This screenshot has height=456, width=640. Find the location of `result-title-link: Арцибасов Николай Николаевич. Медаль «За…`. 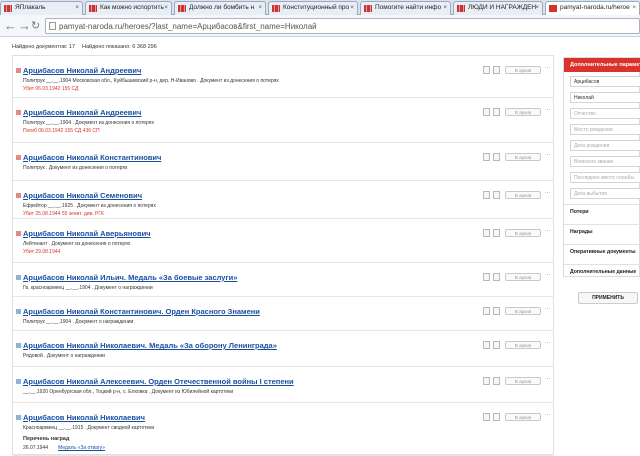

result-title-link: Арцибасов Николай Николаевич. Медаль «За… is located at coordinates (150, 345).